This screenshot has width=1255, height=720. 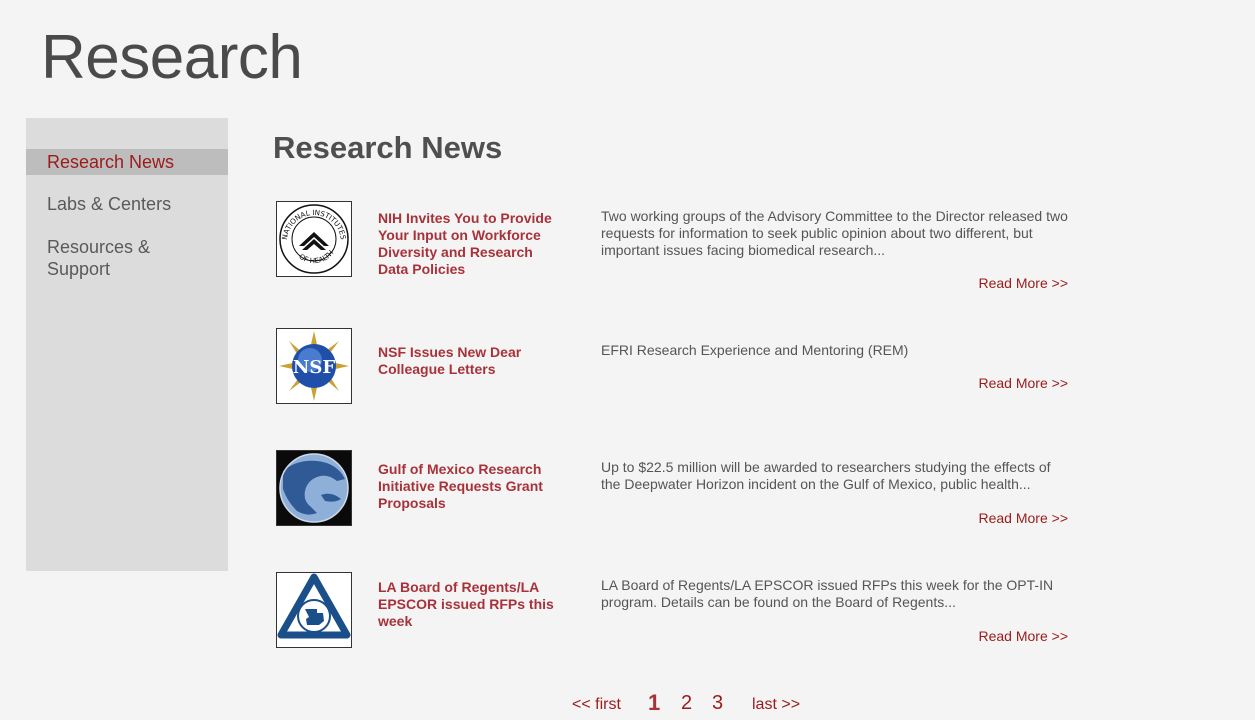 I want to click on pager-last-link: last >>, so click(x=776, y=705).